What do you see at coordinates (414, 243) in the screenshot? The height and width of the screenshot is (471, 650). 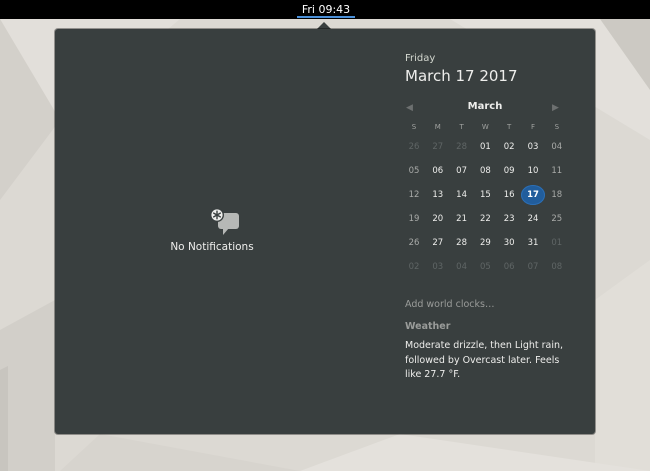 I see `calendar-day: 26` at bounding box center [414, 243].